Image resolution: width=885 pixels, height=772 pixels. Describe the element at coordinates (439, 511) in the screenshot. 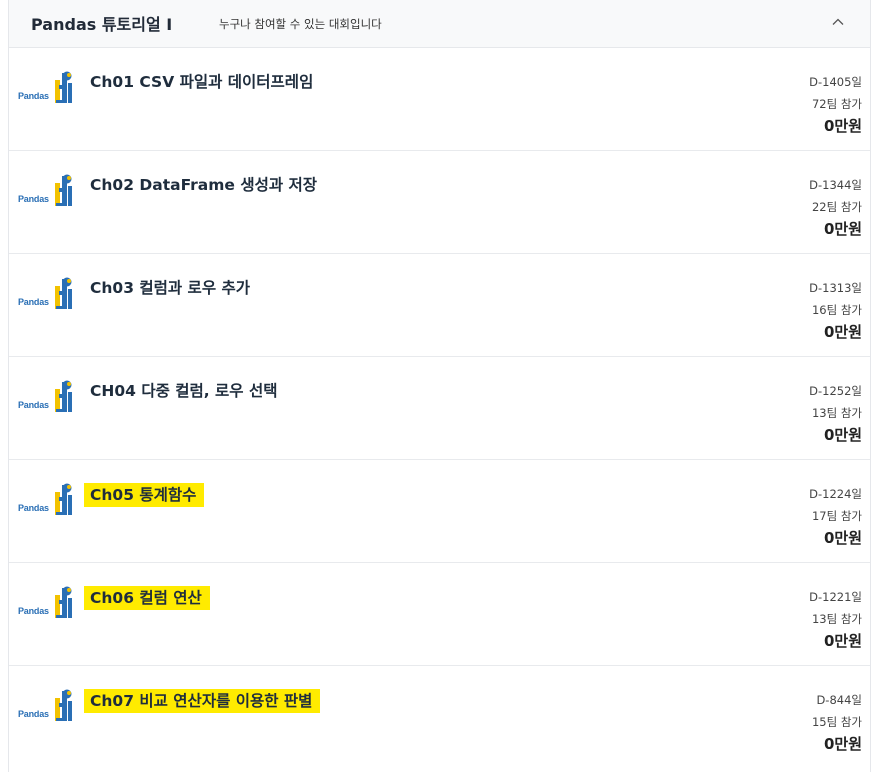

I see `competition-row: Pandas Ch05 통계함수 D-1224일 17팀 참가 0만원` at that location.